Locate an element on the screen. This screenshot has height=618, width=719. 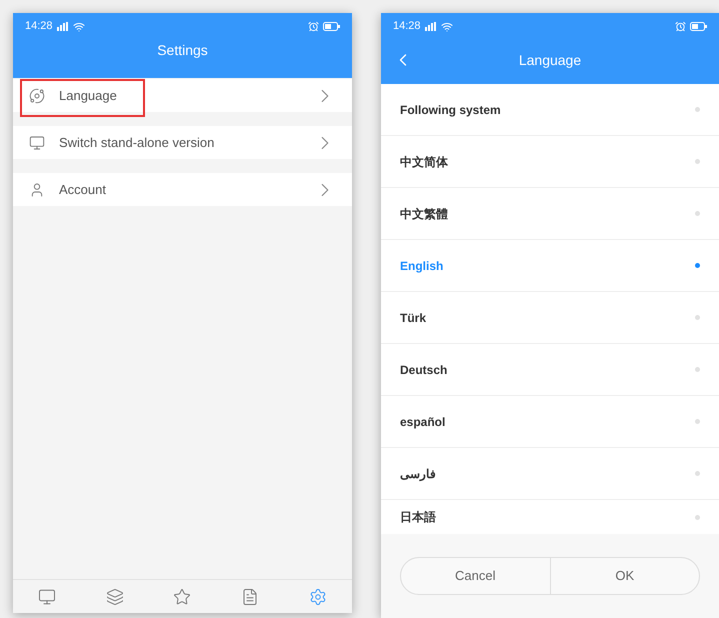
settings-item: Account is located at coordinates (182, 189).